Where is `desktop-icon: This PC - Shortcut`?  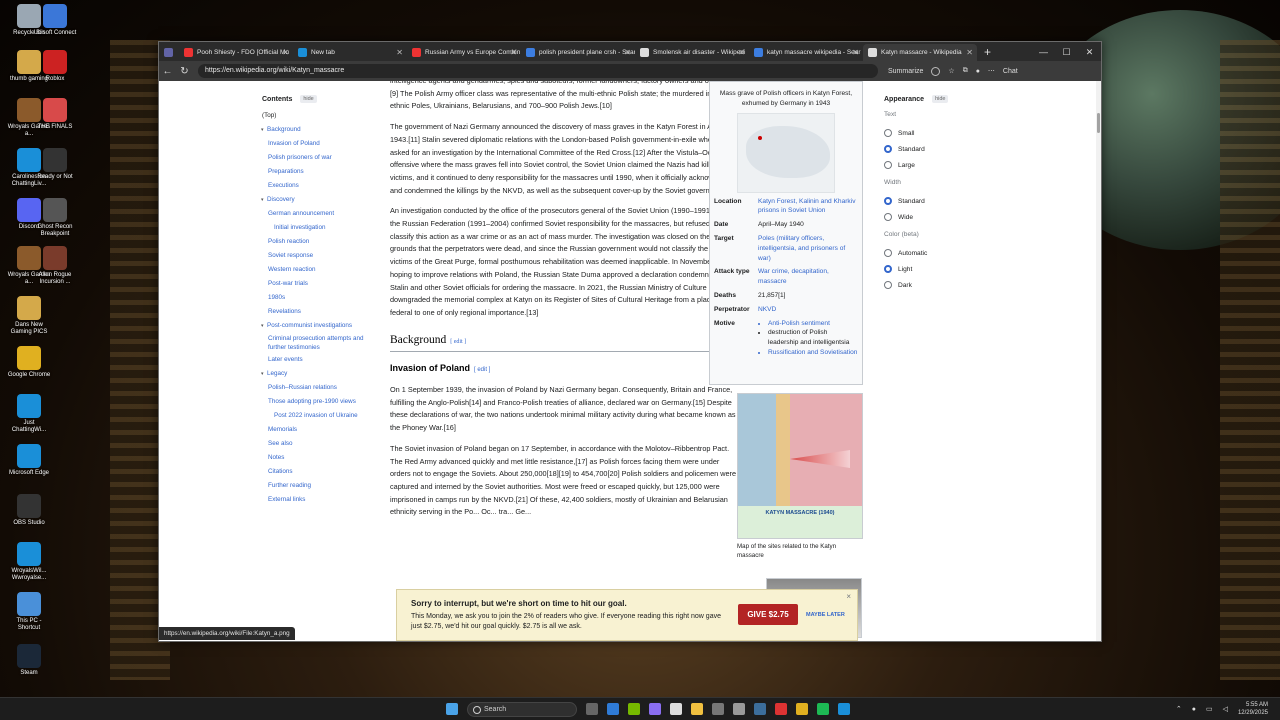
desktop-icon: This PC - Shortcut is located at coordinates (29, 612).